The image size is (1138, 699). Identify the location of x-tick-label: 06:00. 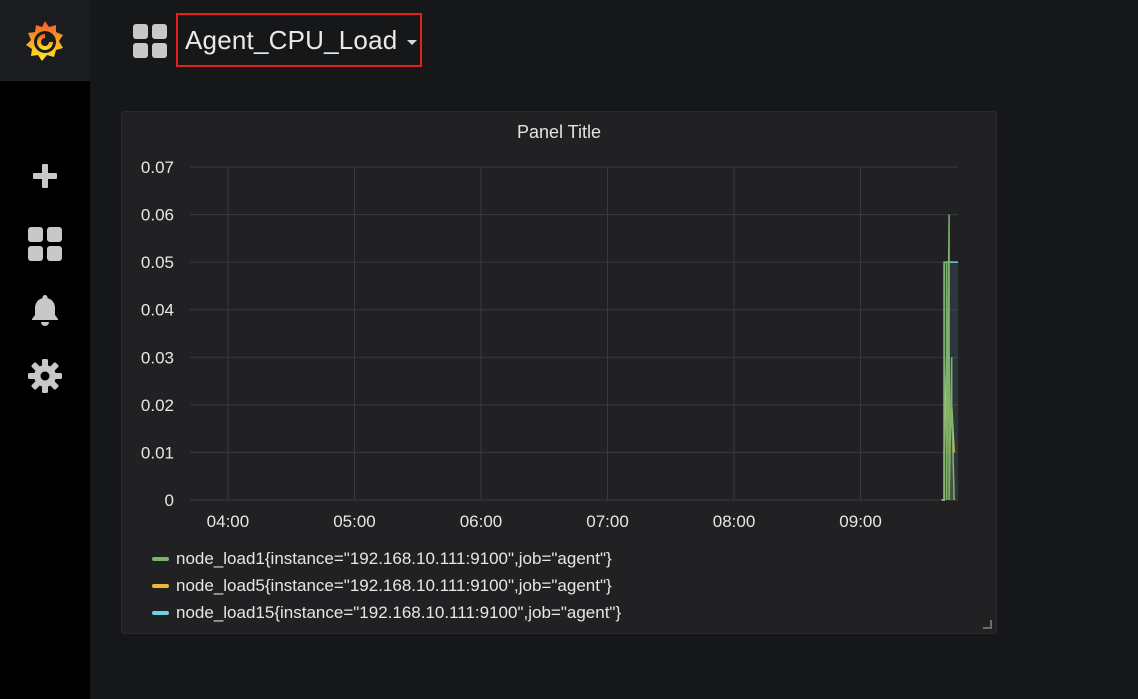
(481, 521).